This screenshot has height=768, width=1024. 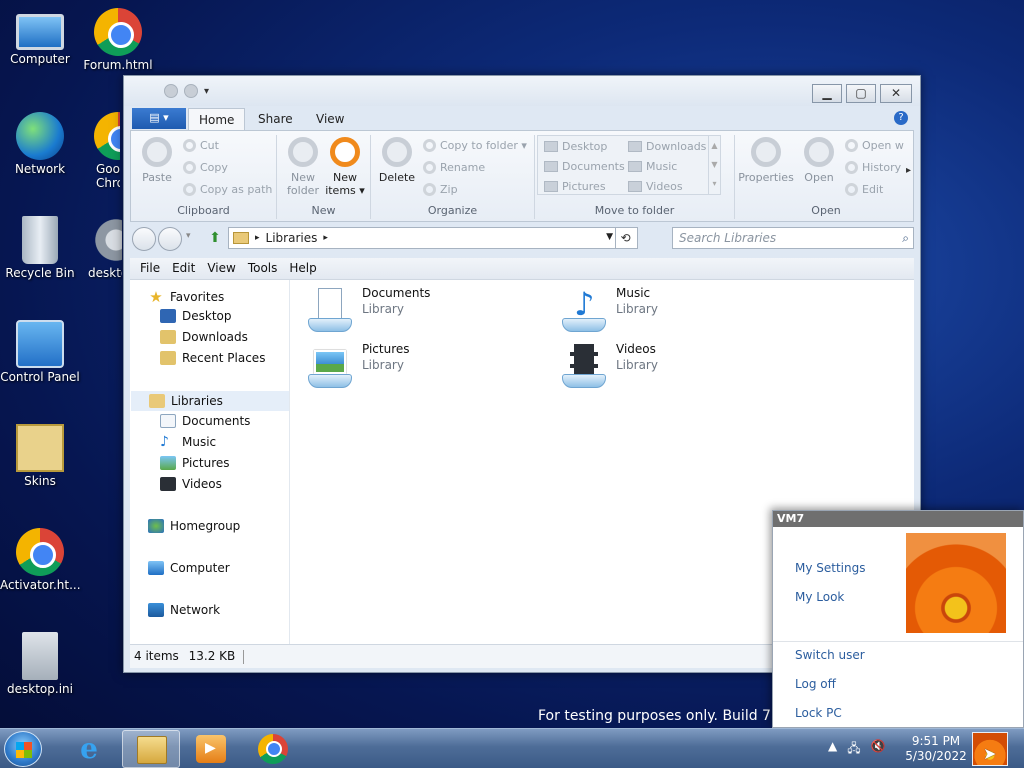 I want to click on library-music: ♪ Music Library, so click(x=609, y=310).